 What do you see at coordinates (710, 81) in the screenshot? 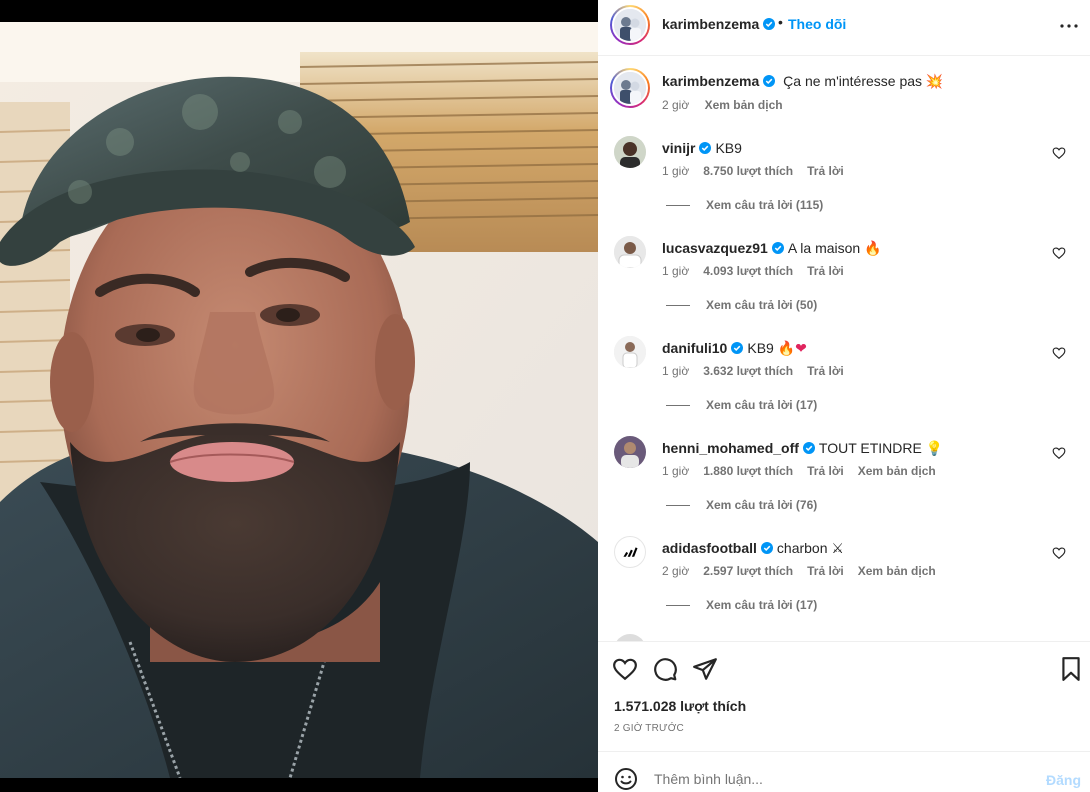
I see `caption-username: karimbenzema` at bounding box center [710, 81].